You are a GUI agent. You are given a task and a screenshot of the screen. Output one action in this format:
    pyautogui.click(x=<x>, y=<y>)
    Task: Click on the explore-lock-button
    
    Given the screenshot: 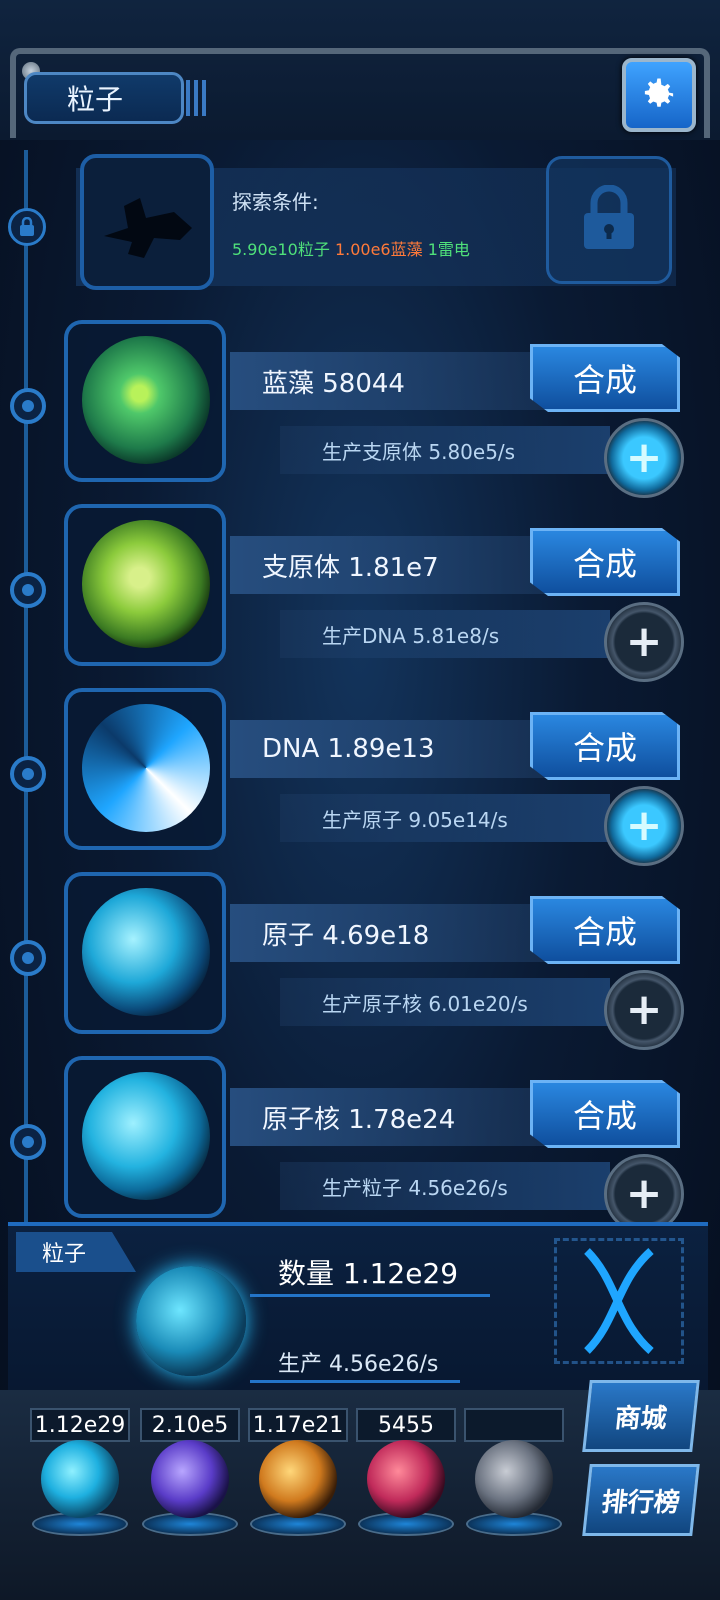 What is the action you would take?
    pyautogui.click(x=609, y=220)
    